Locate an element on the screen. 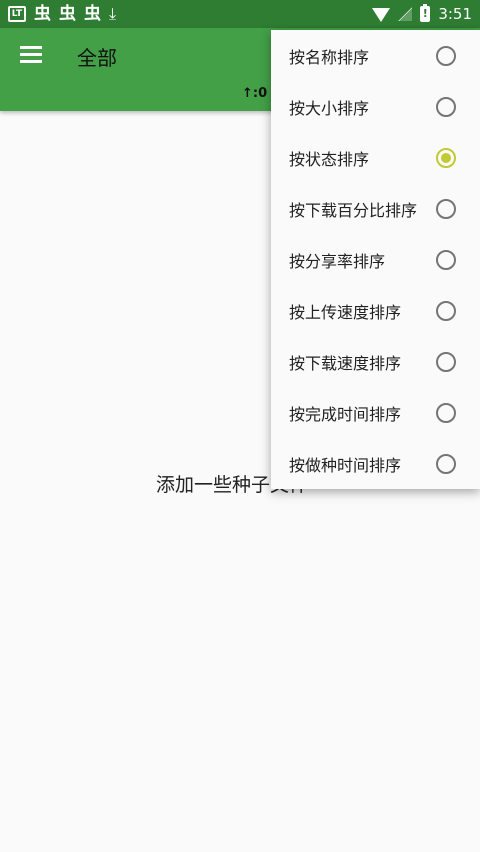 The image size is (480, 852). sort-menu-item: 按下载百分比排序 is located at coordinates (375, 208).